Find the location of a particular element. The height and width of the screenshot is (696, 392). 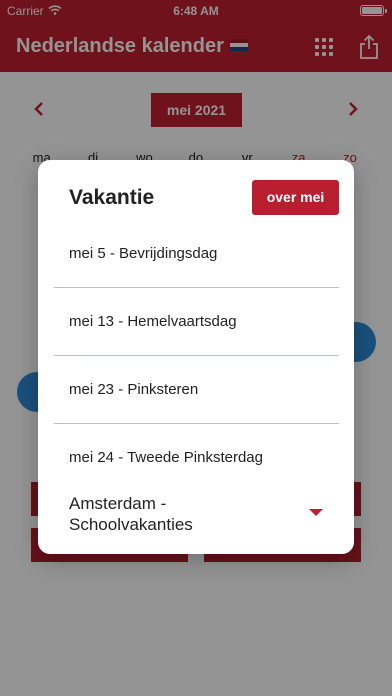

about-month-button: over mei is located at coordinates (295, 197).